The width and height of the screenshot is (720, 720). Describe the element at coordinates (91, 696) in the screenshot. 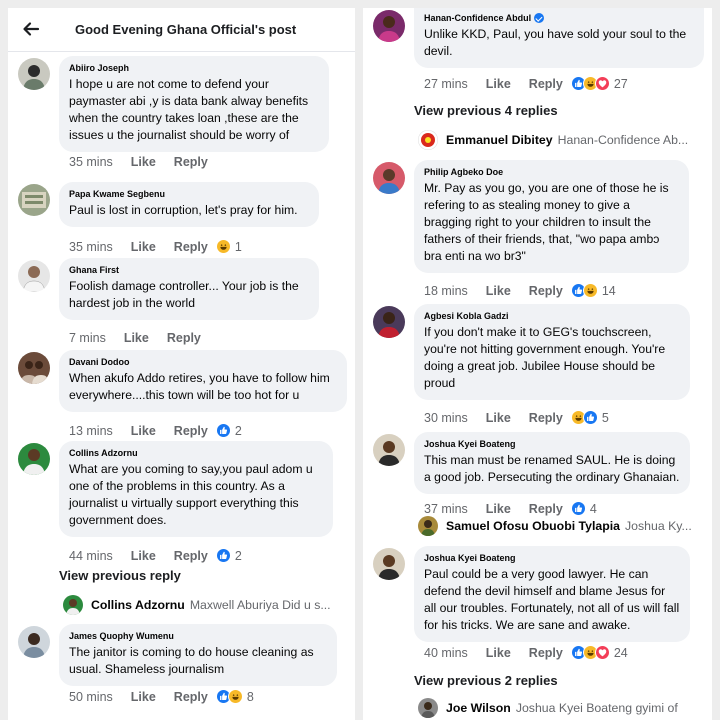

I see `comment-time: 50 mins` at that location.